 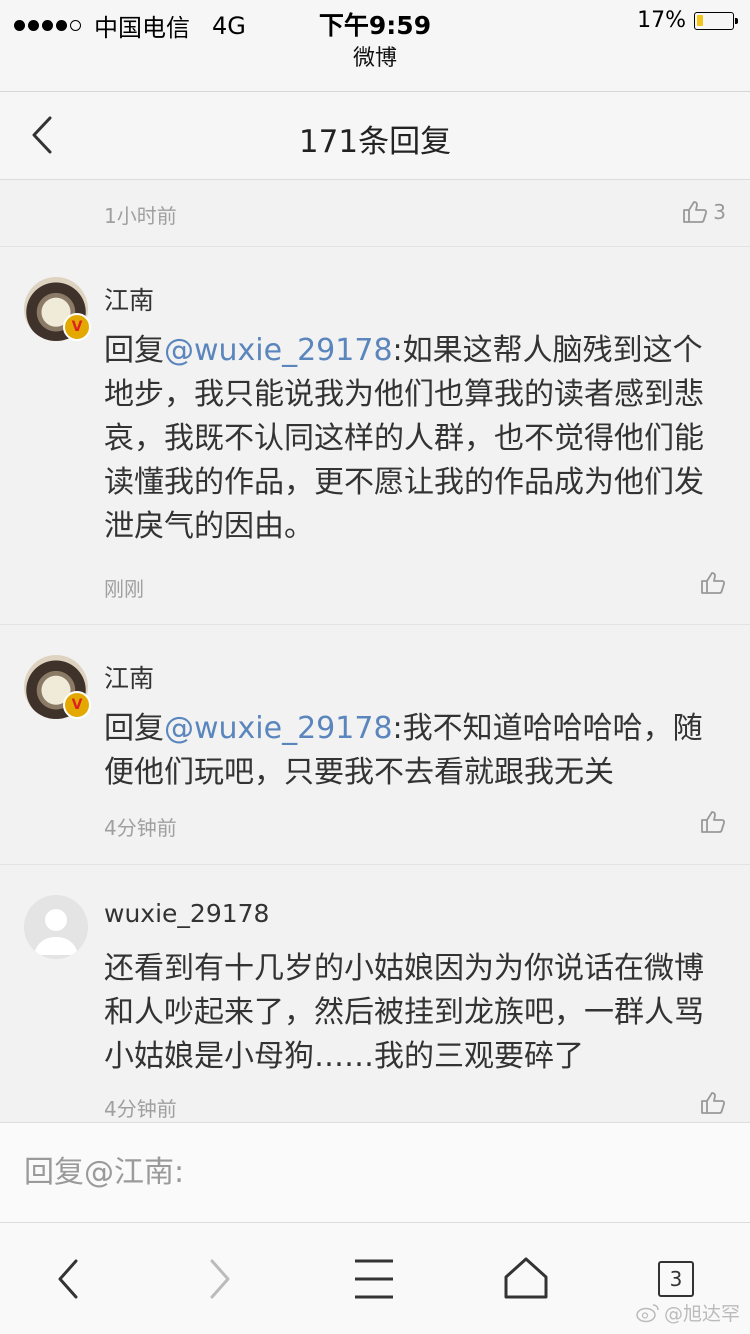 What do you see at coordinates (186, 913) in the screenshot?
I see `comment-username: wuxie_29178` at bounding box center [186, 913].